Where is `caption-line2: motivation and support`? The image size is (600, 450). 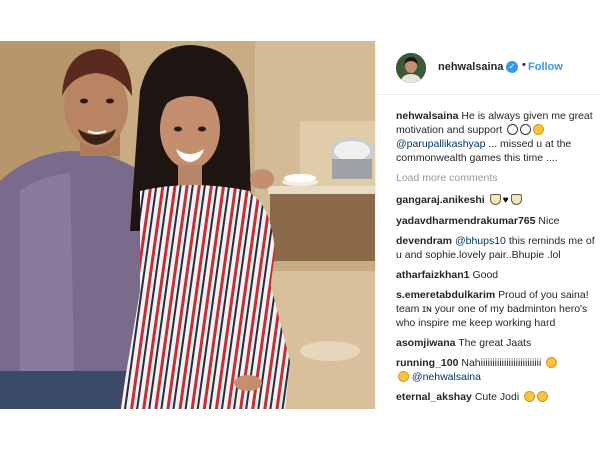
caption-line2: motivation and support is located at coordinates (449, 130).